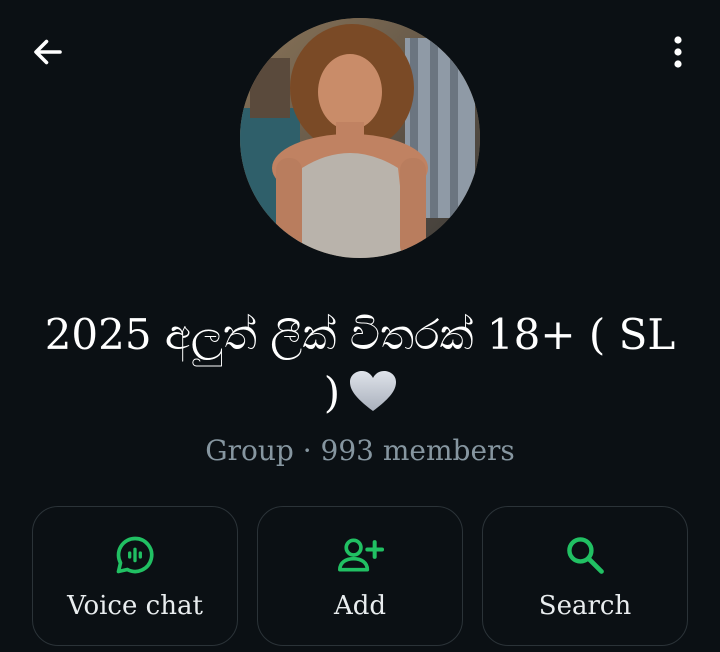  Describe the element at coordinates (135, 576) in the screenshot. I see `voice-chat-button: Voice chat` at that location.